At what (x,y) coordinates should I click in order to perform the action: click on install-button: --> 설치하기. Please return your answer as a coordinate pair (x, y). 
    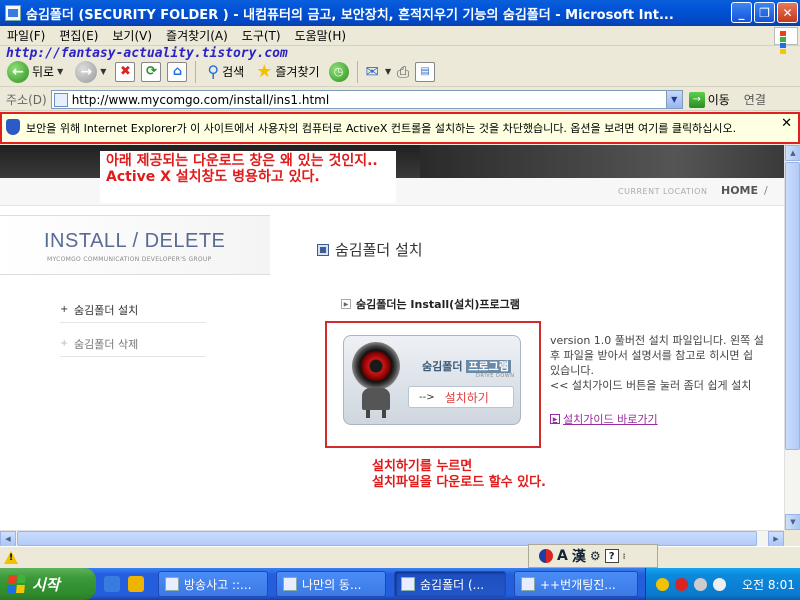
    Looking at the image, I should click on (461, 397).